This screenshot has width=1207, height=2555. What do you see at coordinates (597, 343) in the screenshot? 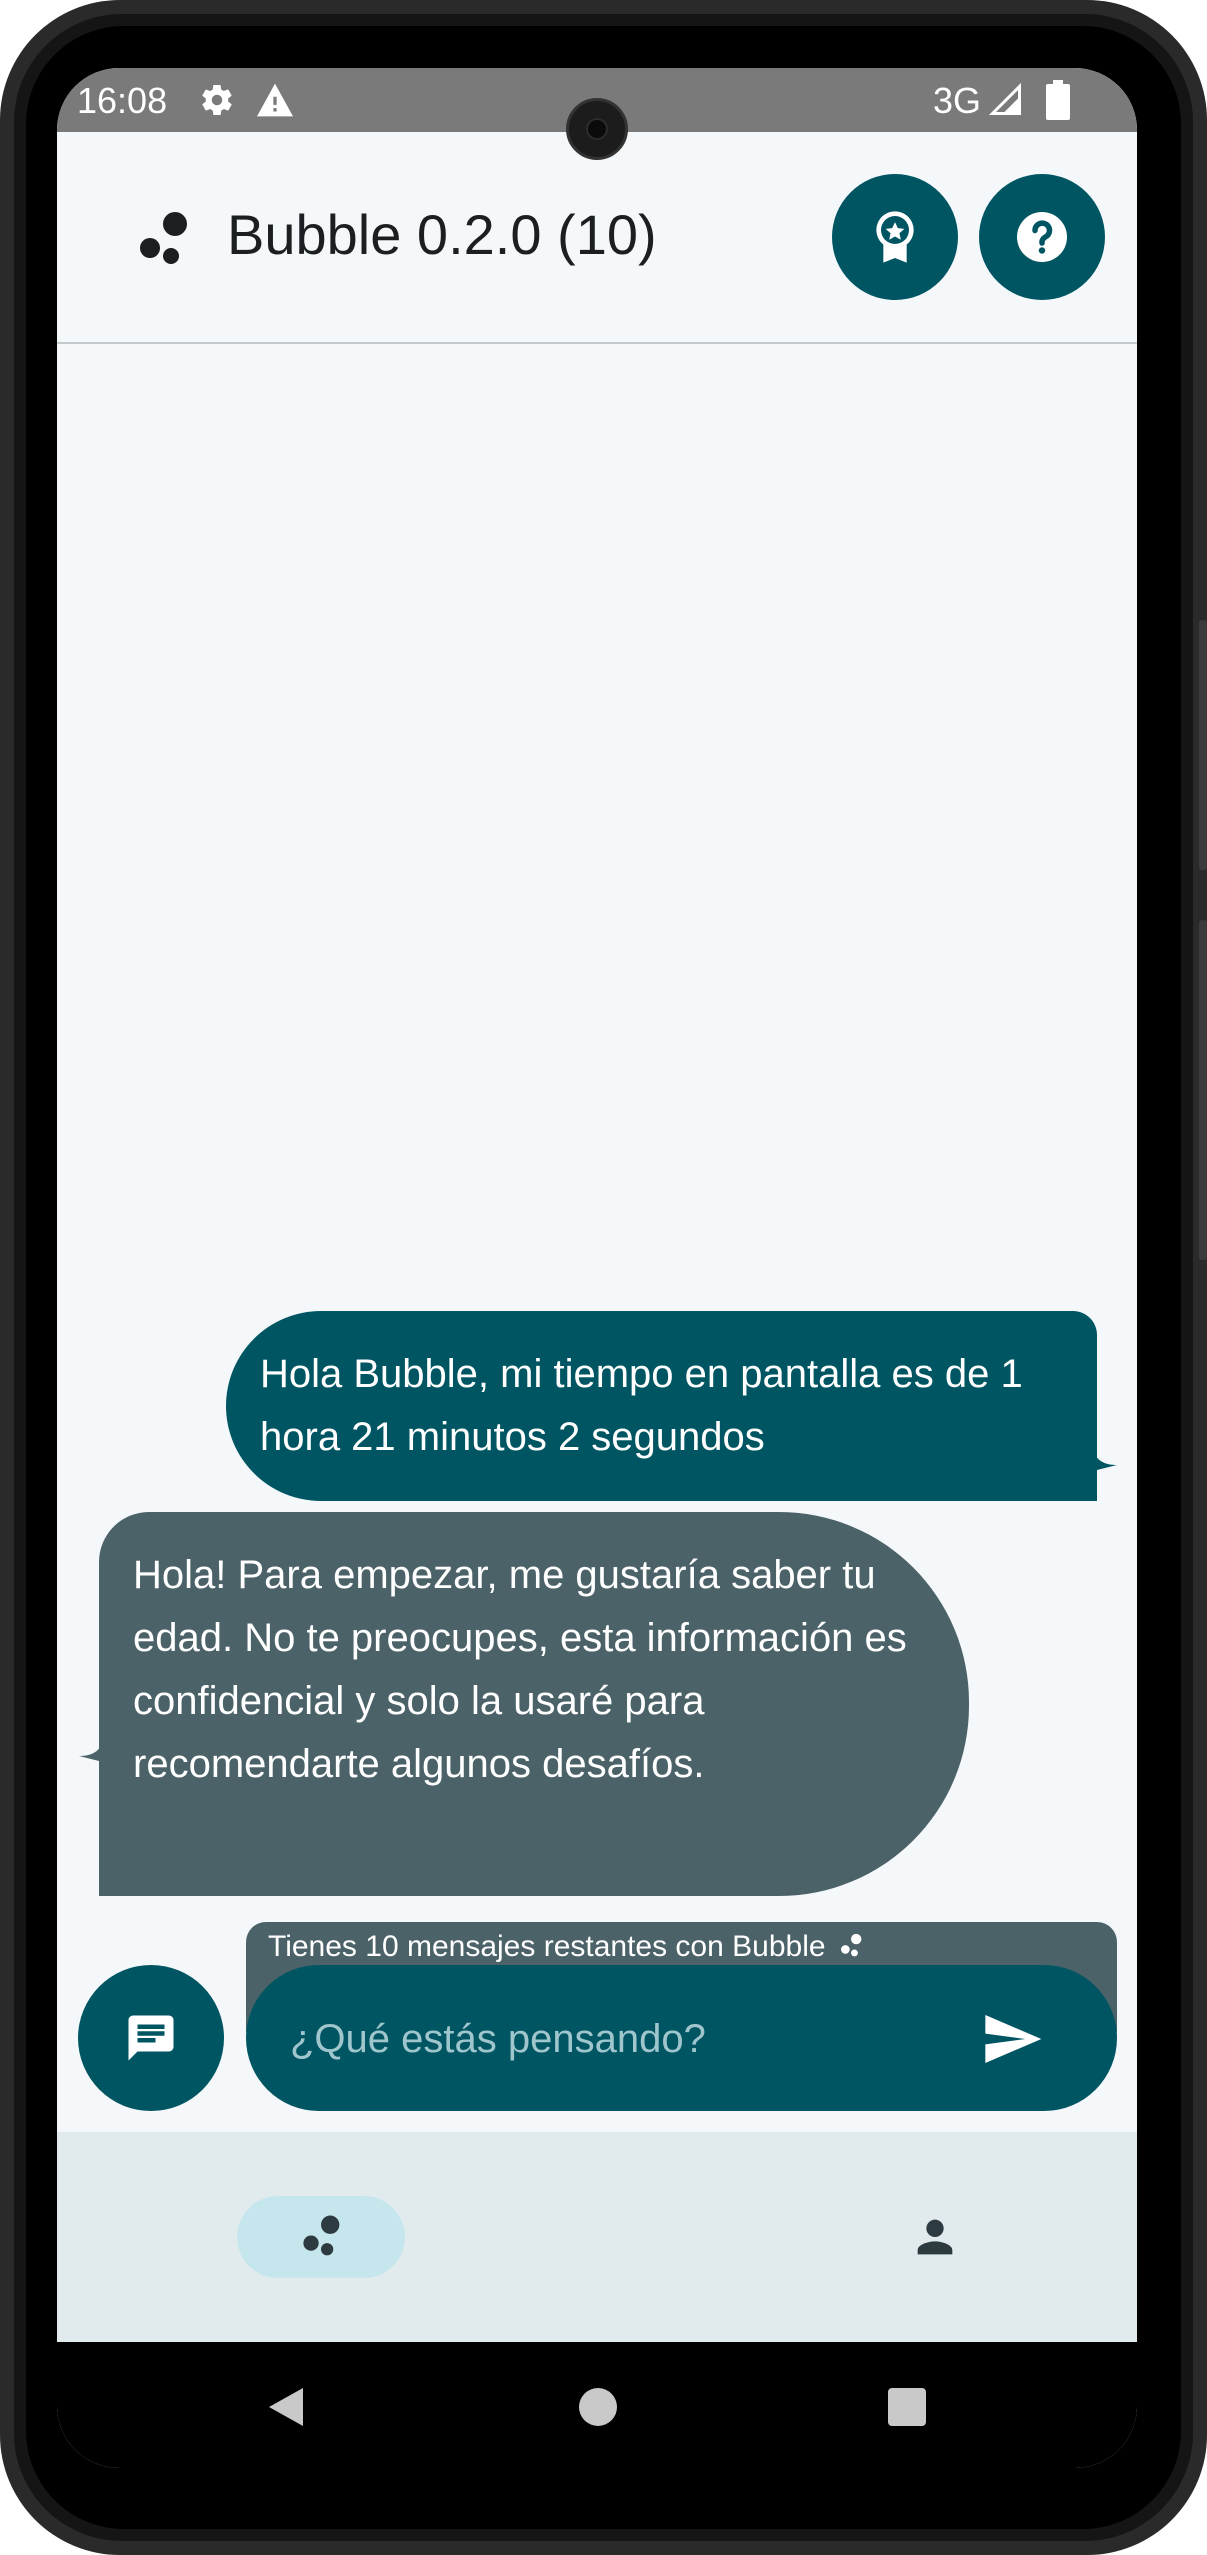
I see `app-bar-divider` at bounding box center [597, 343].